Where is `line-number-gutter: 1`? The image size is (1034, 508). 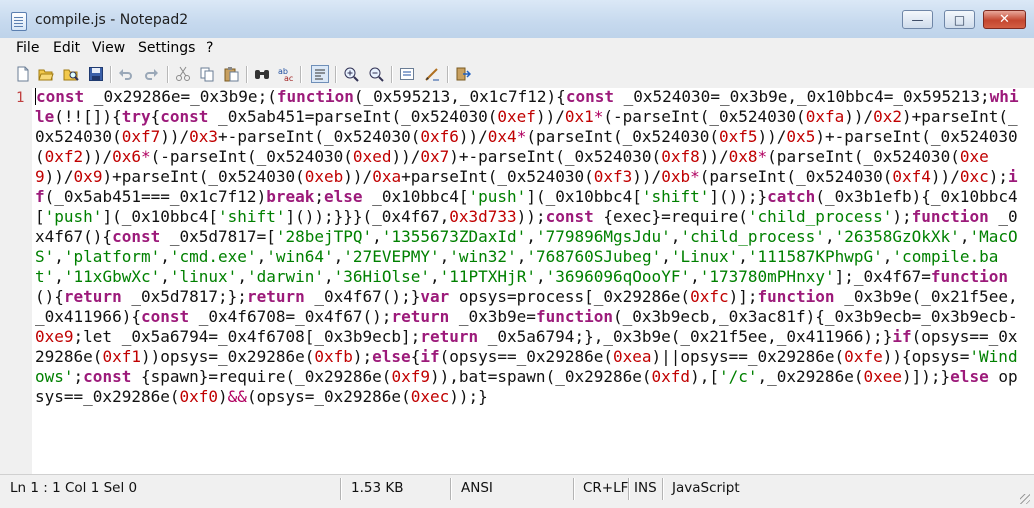
line-number-gutter: 1 is located at coordinates (16, 281).